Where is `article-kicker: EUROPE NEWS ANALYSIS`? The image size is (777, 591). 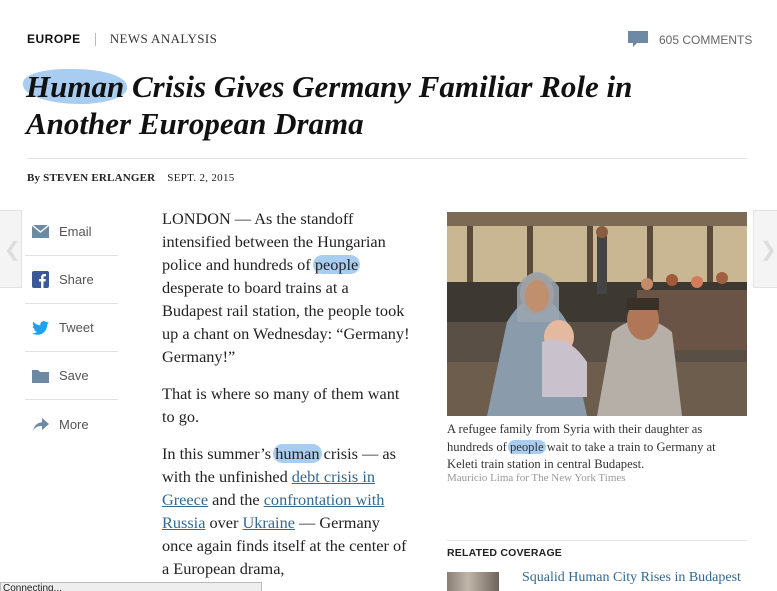
article-kicker: EUROPE NEWS ANALYSIS is located at coordinates (122, 39).